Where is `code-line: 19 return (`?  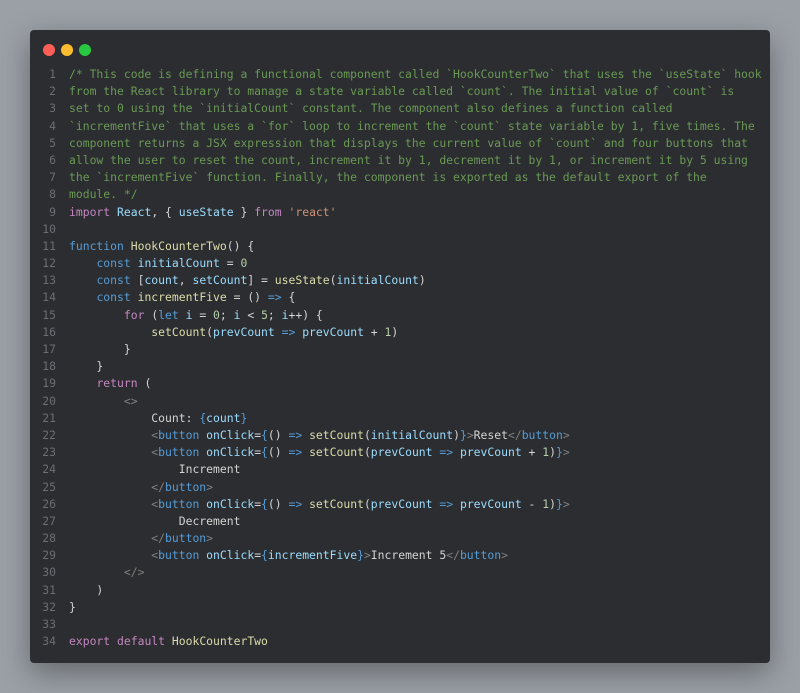
code-line: 19 return ( is located at coordinates (400, 383).